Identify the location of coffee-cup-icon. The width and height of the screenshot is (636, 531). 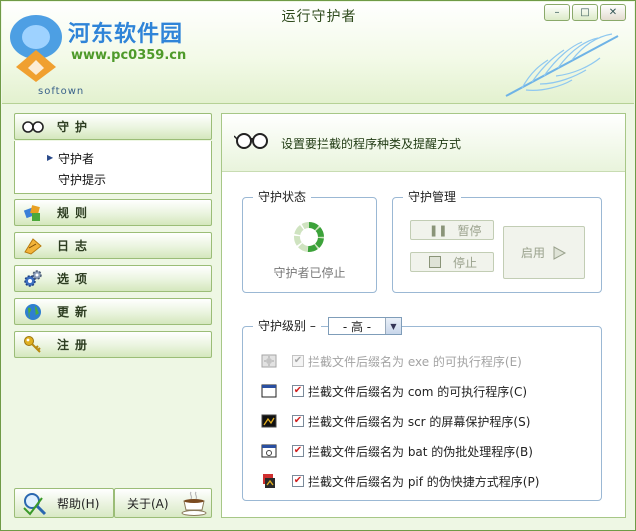
(194, 503).